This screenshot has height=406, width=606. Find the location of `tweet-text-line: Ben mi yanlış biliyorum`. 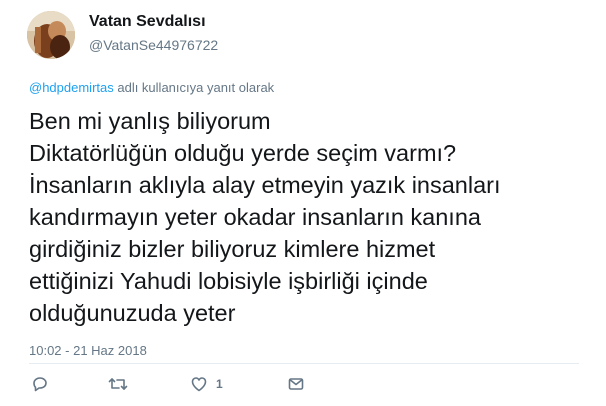

tweet-text-line: Ben mi yanlış biliyorum is located at coordinates (150, 121).